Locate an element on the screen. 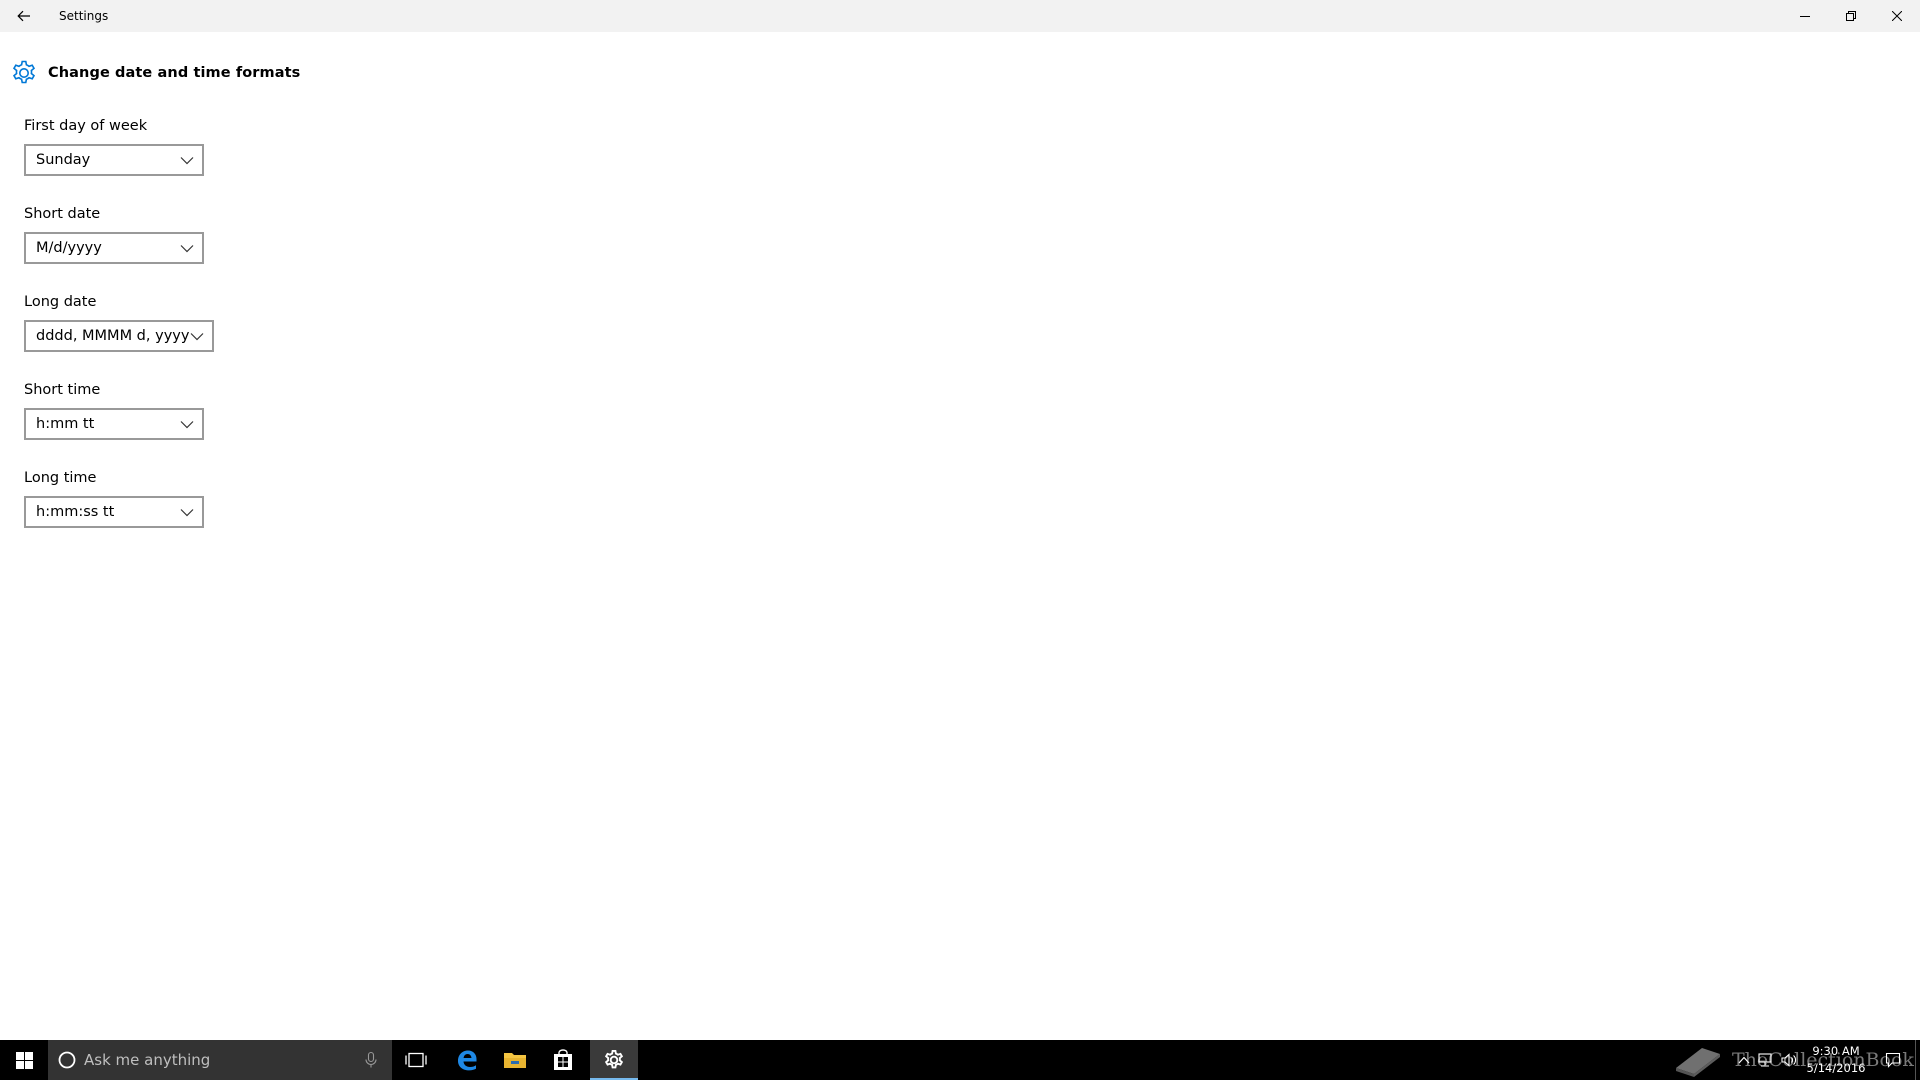 The image size is (1920, 1080). windows-logo-icon is located at coordinates (24, 1060).